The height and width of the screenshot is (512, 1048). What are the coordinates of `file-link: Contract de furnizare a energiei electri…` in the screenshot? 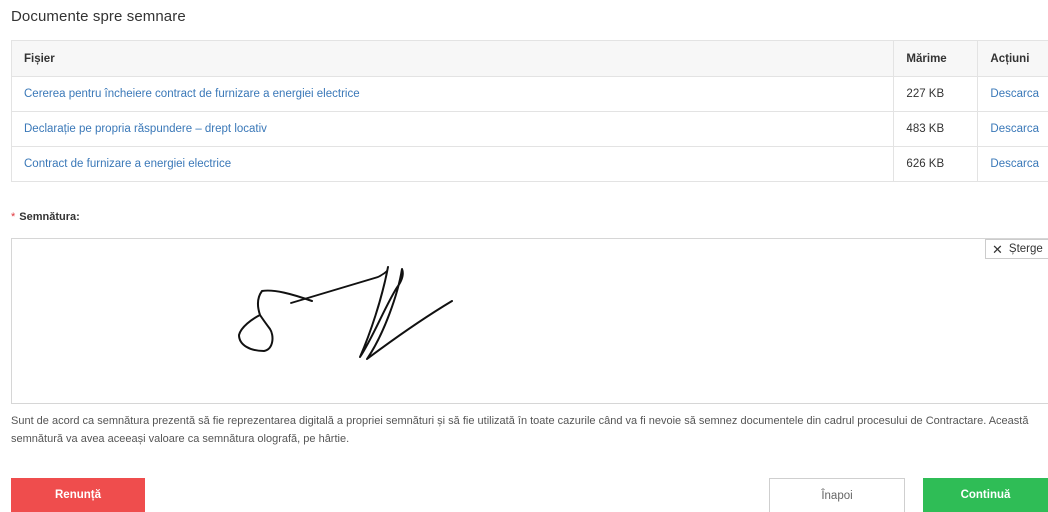 It's located at (127, 164).